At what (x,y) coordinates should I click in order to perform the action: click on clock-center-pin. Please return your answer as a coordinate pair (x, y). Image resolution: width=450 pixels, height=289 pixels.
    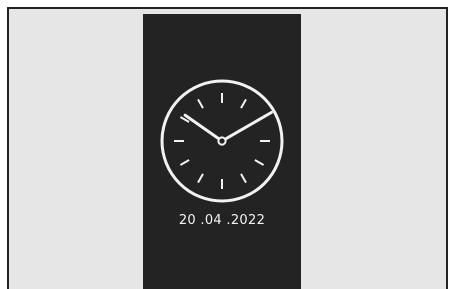
    Looking at the image, I should click on (222, 141).